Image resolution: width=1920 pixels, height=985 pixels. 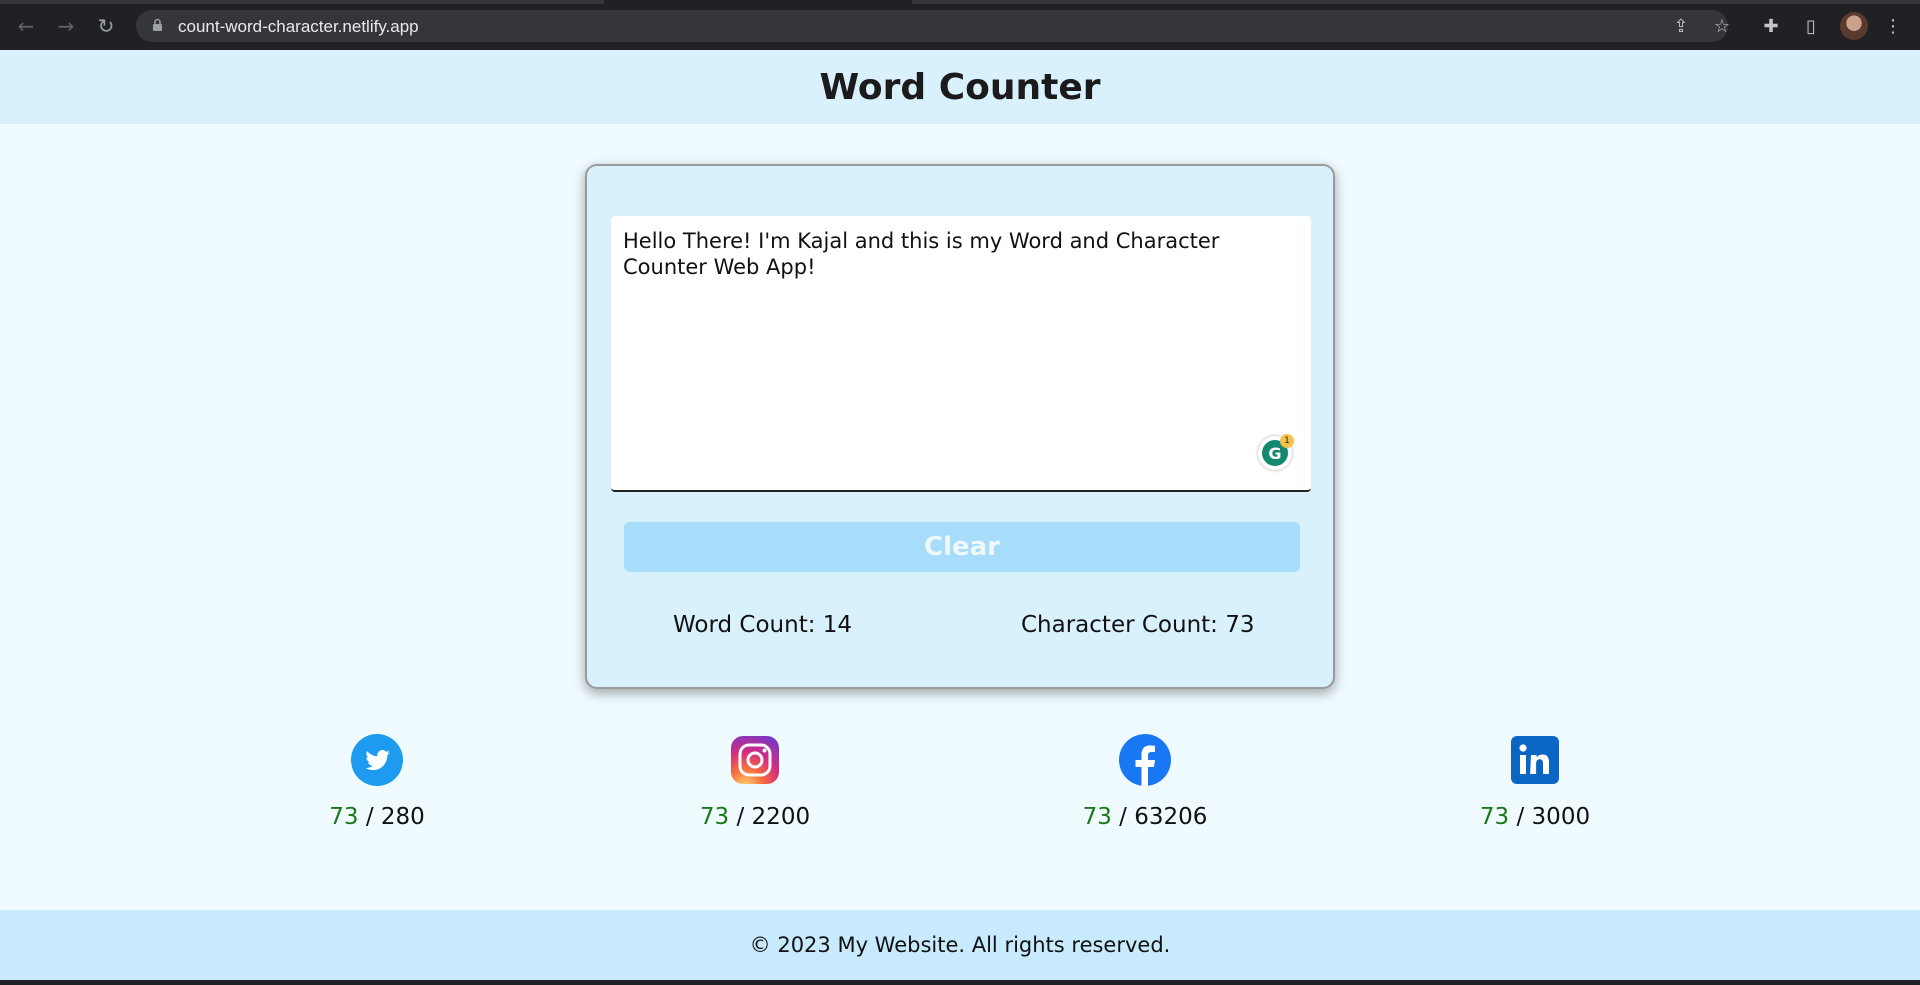 What do you see at coordinates (1097, 817) in the screenshot?
I see `facebook-current: 73` at bounding box center [1097, 817].